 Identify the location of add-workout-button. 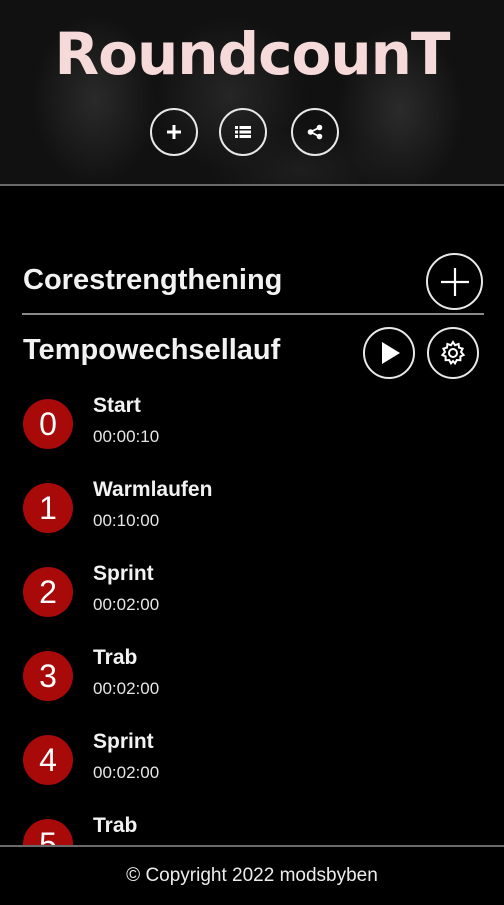
(174, 132).